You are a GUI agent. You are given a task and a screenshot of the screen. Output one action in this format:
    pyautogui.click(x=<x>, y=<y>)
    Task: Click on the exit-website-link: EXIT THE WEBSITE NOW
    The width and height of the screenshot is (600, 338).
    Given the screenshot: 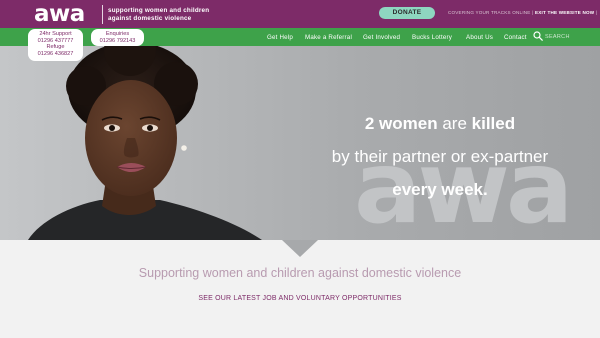 What is the action you would take?
    pyautogui.click(x=564, y=12)
    